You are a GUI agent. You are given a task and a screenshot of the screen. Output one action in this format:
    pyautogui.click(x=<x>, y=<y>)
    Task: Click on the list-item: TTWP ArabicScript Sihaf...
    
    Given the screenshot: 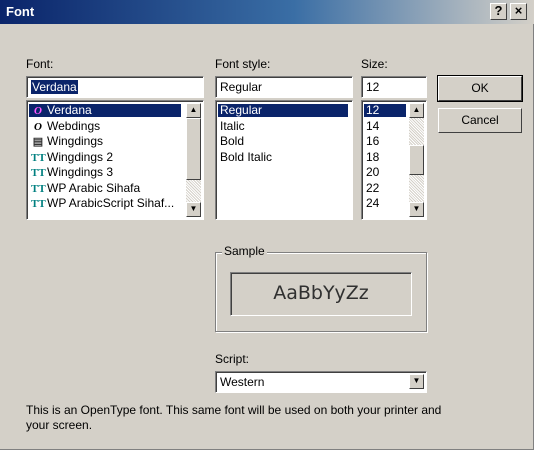 What is the action you would take?
    pyautogui.click(x=102, y=203)
    